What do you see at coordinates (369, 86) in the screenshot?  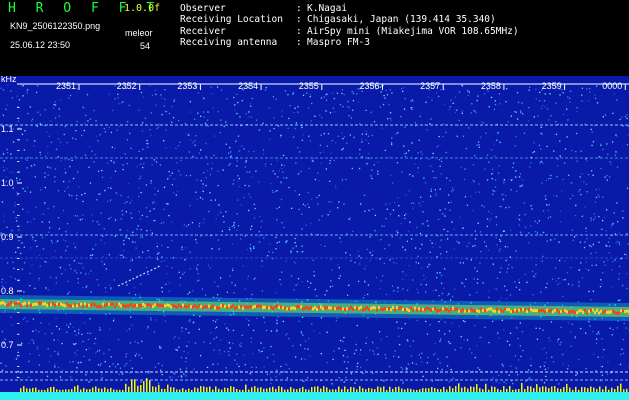 I see `time-tick-label: 2356` at bounding box center [369, 86].